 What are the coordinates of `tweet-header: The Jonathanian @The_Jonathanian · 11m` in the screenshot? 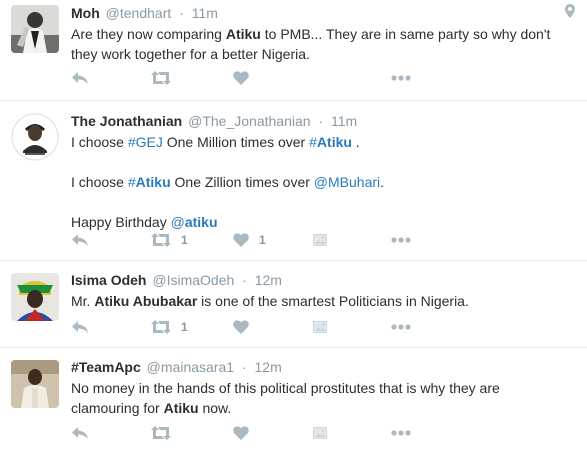 It's located at (322, 121).